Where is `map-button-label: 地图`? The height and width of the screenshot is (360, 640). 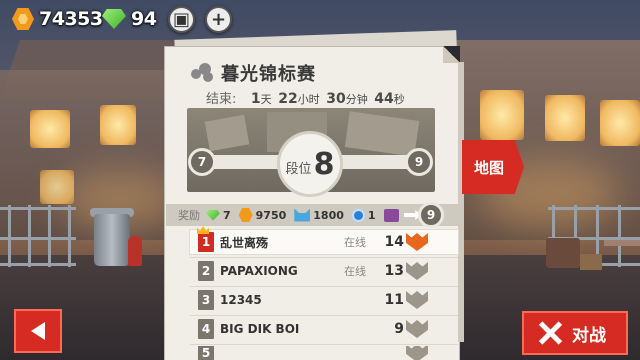 map-button-label: 地图 is located at coordinates (489, 167).